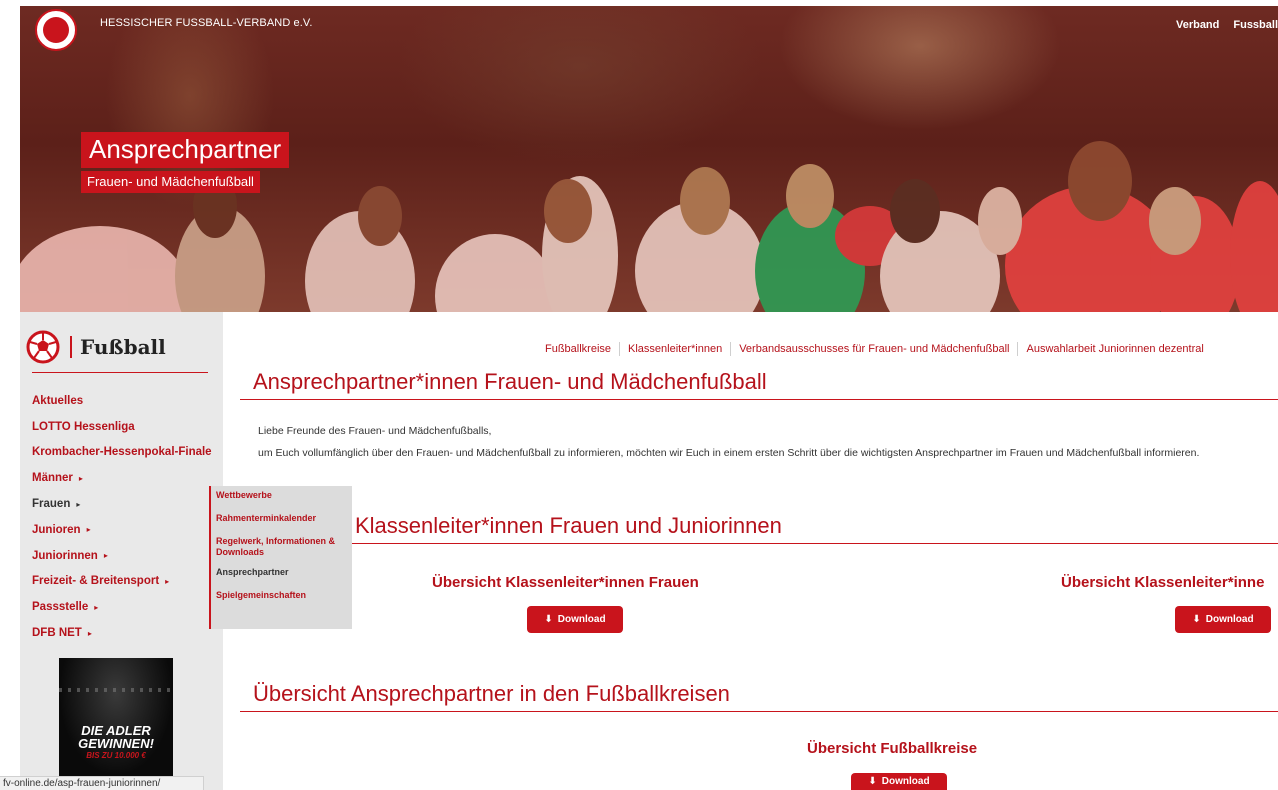 The width and height of the screenshot is (1278, 790). I want to click on football-icon, so click(43, 347).